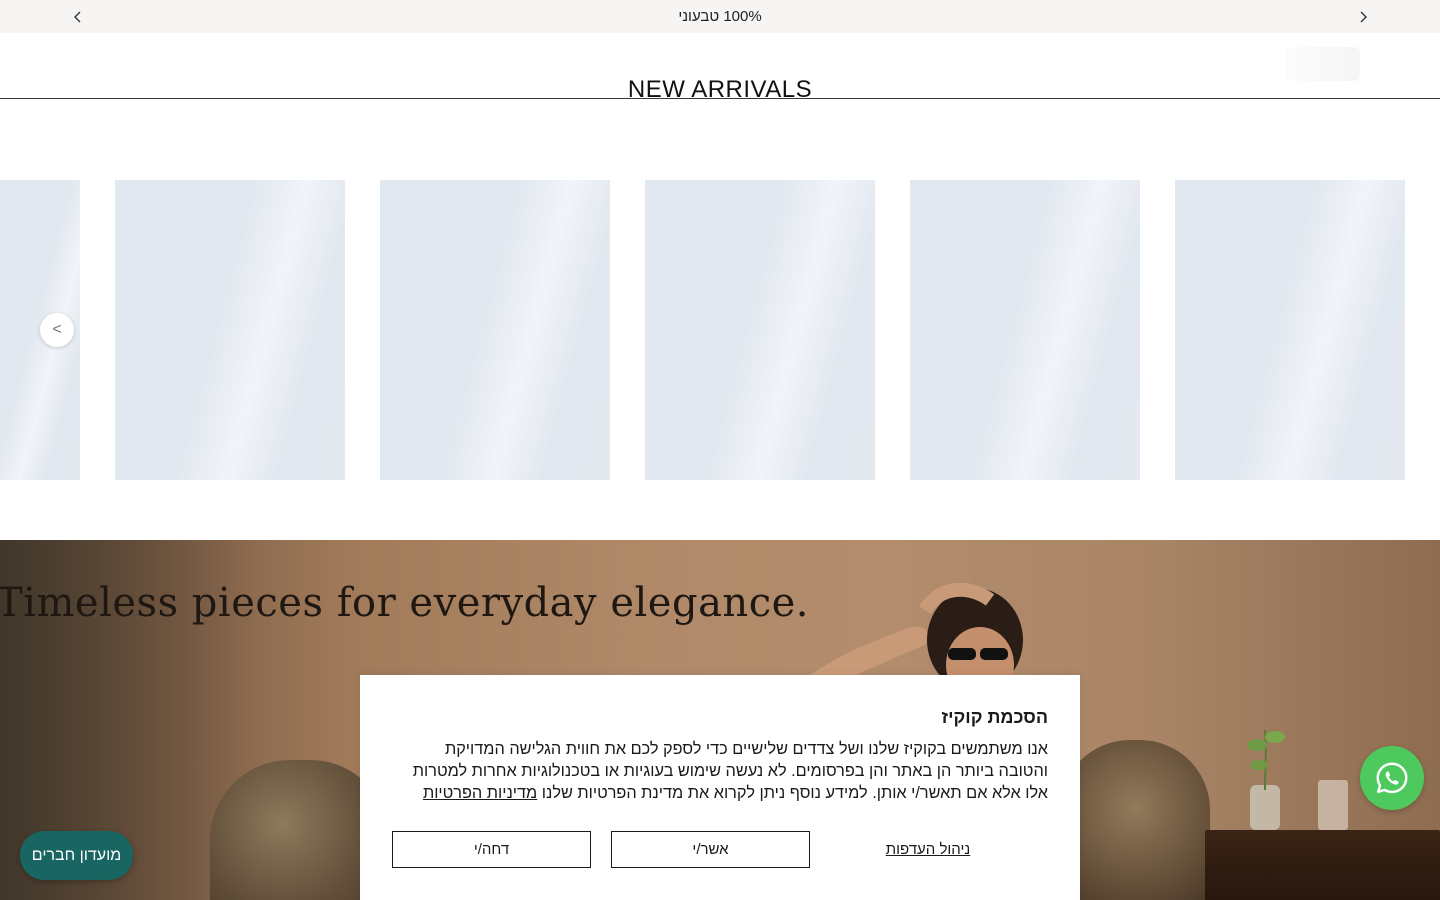 This screenshot has height=900, width=1440. I want to click on privacy-policy-link: מדיניות הפרטיות, so click(480, 793).